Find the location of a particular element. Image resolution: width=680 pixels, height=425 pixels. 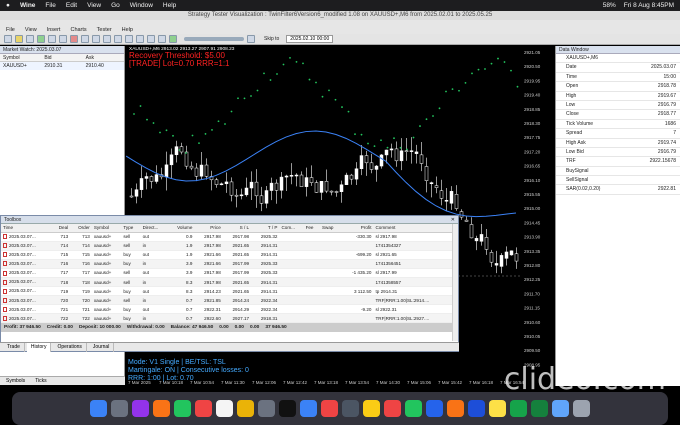

app-menu: Wine is located at coordinates (27, 5).